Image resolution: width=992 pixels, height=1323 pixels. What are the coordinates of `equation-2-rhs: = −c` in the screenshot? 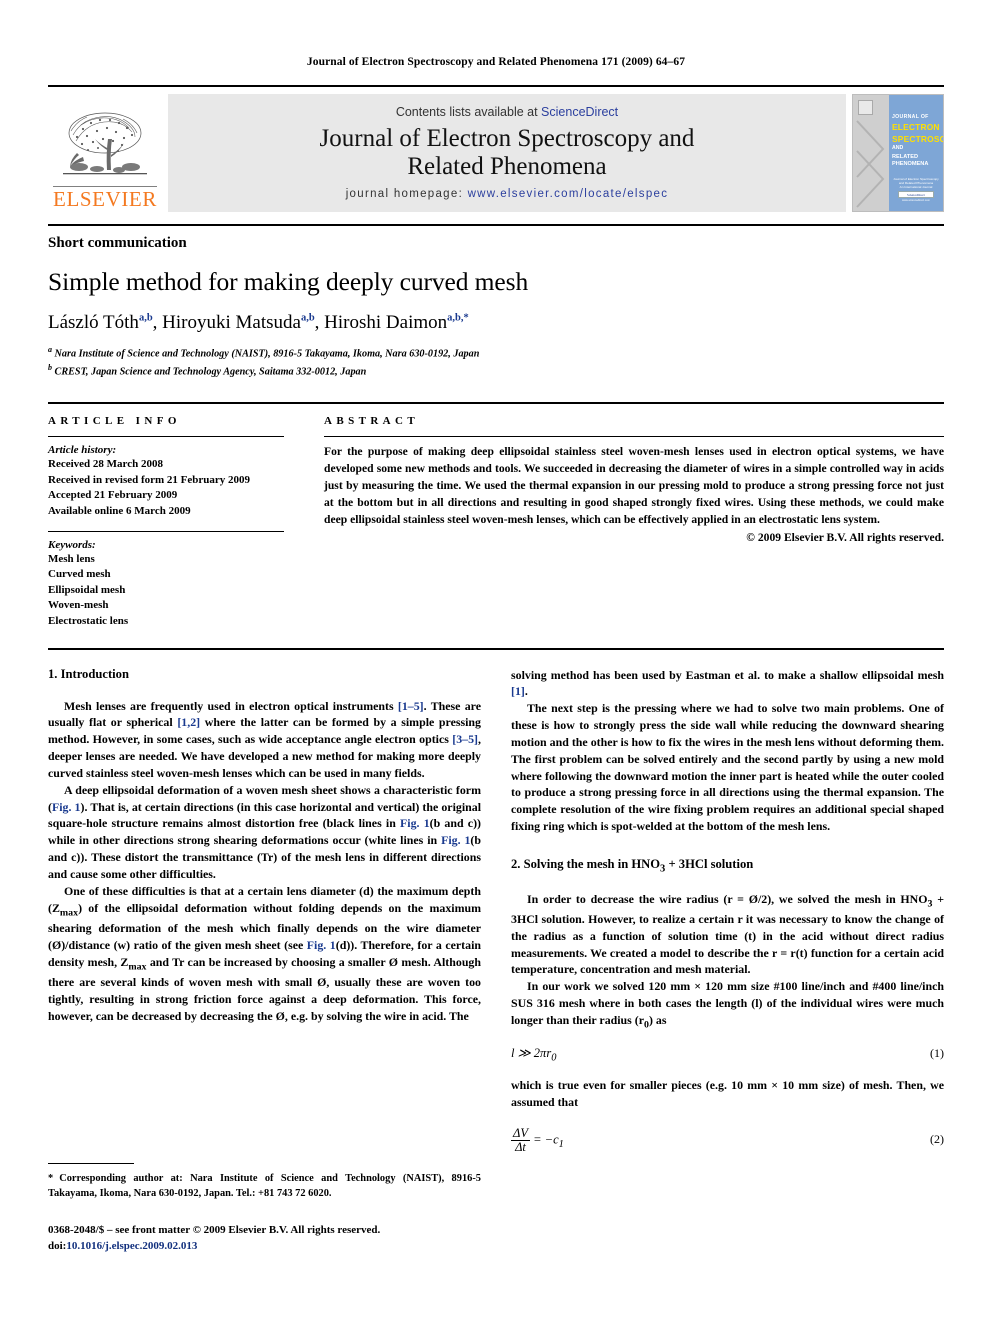 It's located at (544, 1139).